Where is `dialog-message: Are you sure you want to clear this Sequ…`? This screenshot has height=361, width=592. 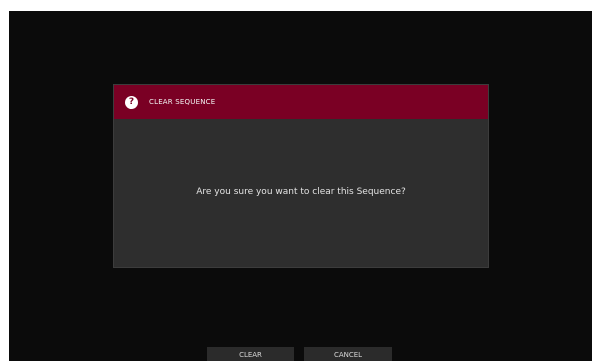
dialog-message: Are you sure you want to clear this Sequ… is located at coordinates (301, 192).